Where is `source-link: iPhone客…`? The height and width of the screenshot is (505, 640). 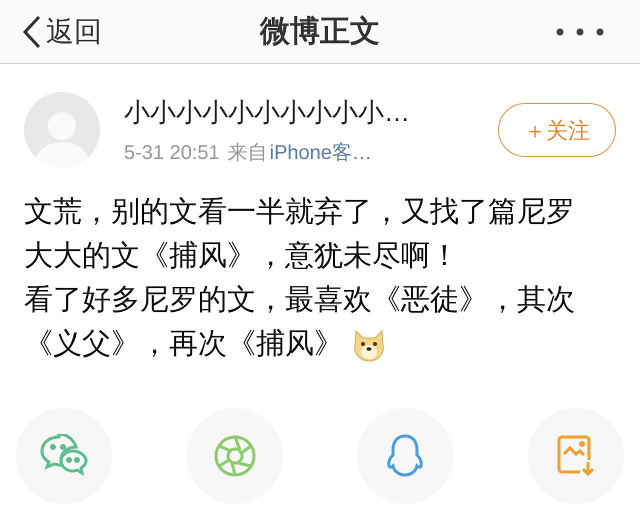 source-link: iPhone客… is located at coordinates (321, 153).